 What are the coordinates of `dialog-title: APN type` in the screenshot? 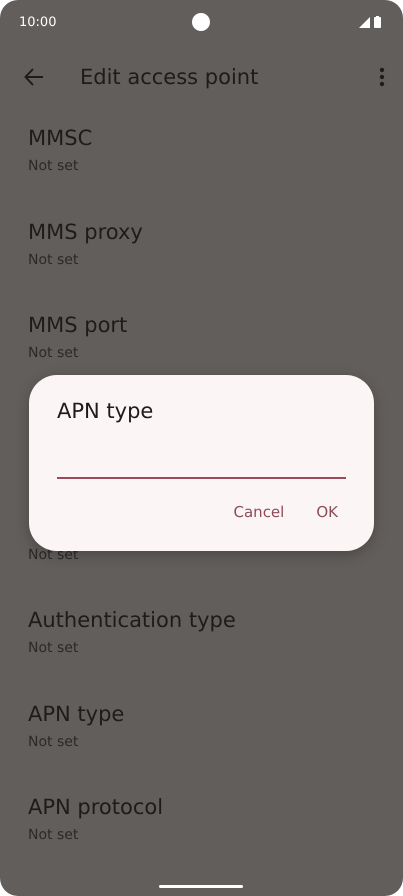 It's located at (105, 411).